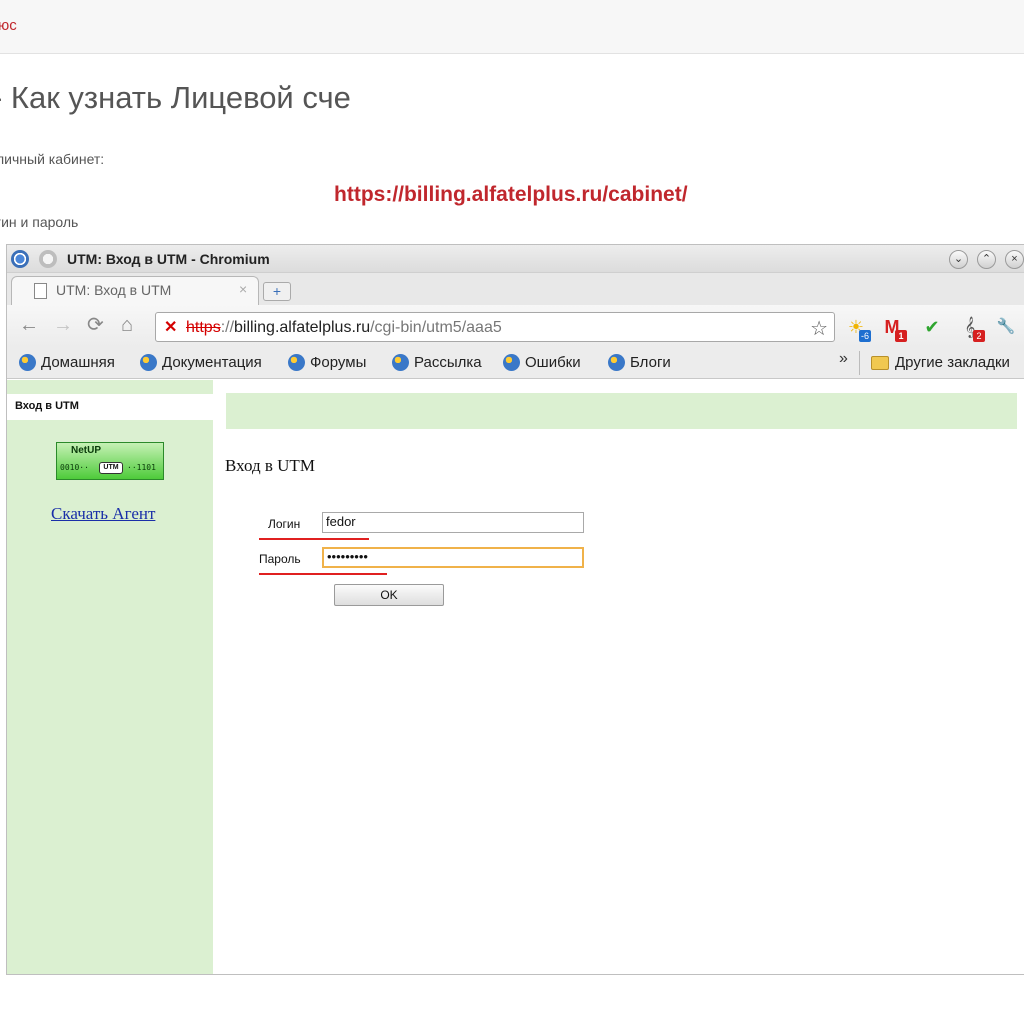 This screenshot has height=1024, width=1024. What do you see at coordinates (127, 325) in the screenshot?
I see `home-icon: ⌂` at bounding box center [127, 325].